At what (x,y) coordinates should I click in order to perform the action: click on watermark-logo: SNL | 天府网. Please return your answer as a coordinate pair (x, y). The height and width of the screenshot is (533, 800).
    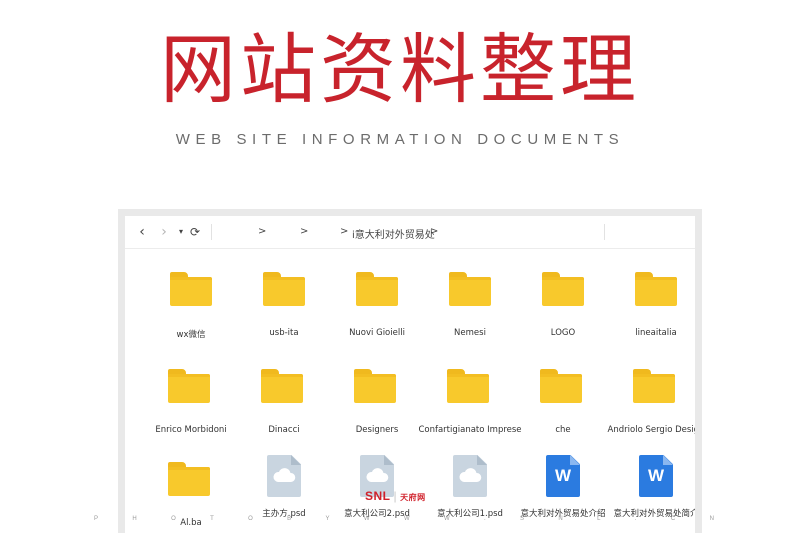
    Looking at the image, I should click on (395, 496).